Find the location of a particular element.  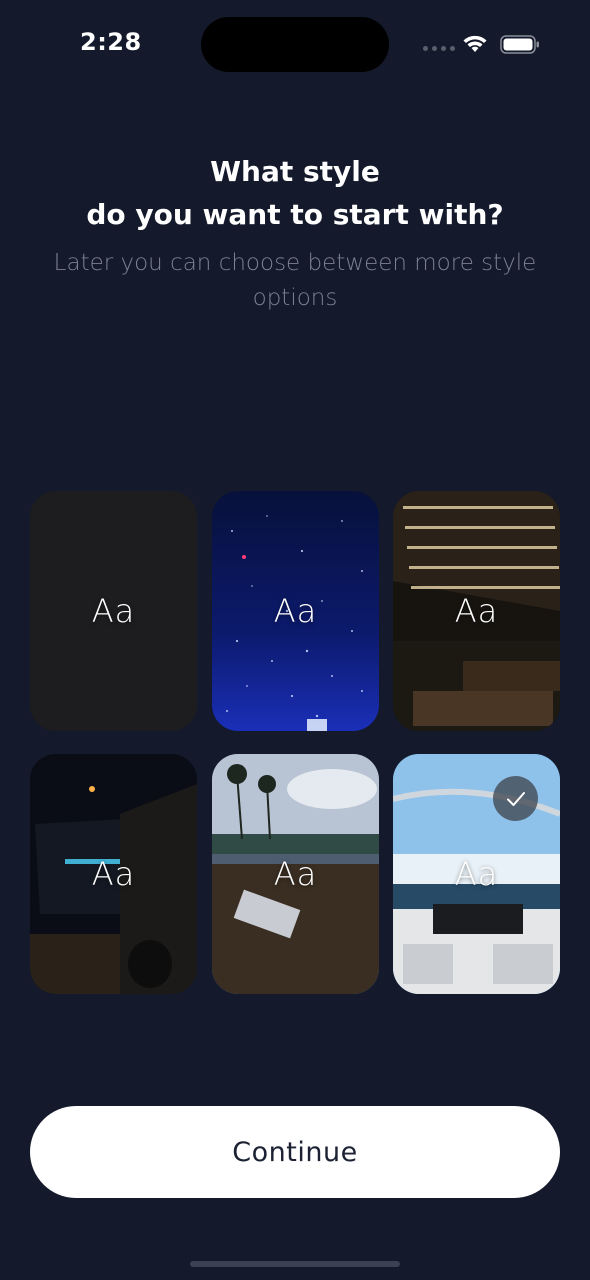

style-card-hotel-night: Aa is located at coordinates (476, 611).